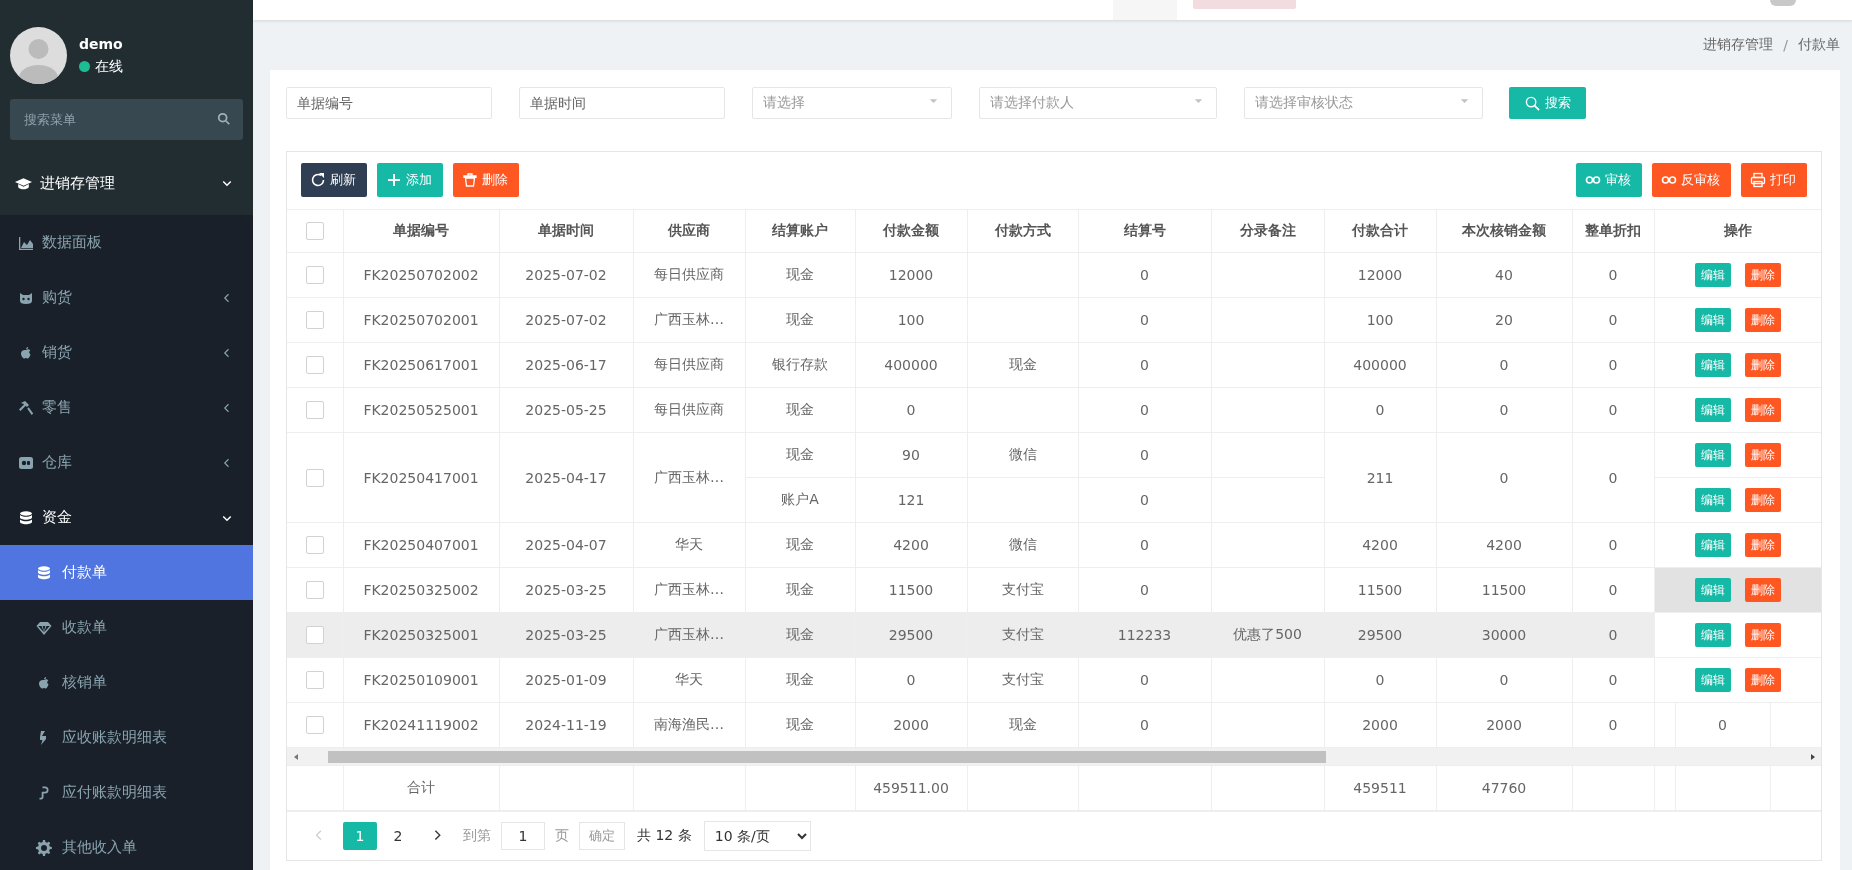 This screenshot has height=870, width=1852. Describe the element at coordinates (126, 407) in the screenshot. I see `menu-item: 零售` at that location.